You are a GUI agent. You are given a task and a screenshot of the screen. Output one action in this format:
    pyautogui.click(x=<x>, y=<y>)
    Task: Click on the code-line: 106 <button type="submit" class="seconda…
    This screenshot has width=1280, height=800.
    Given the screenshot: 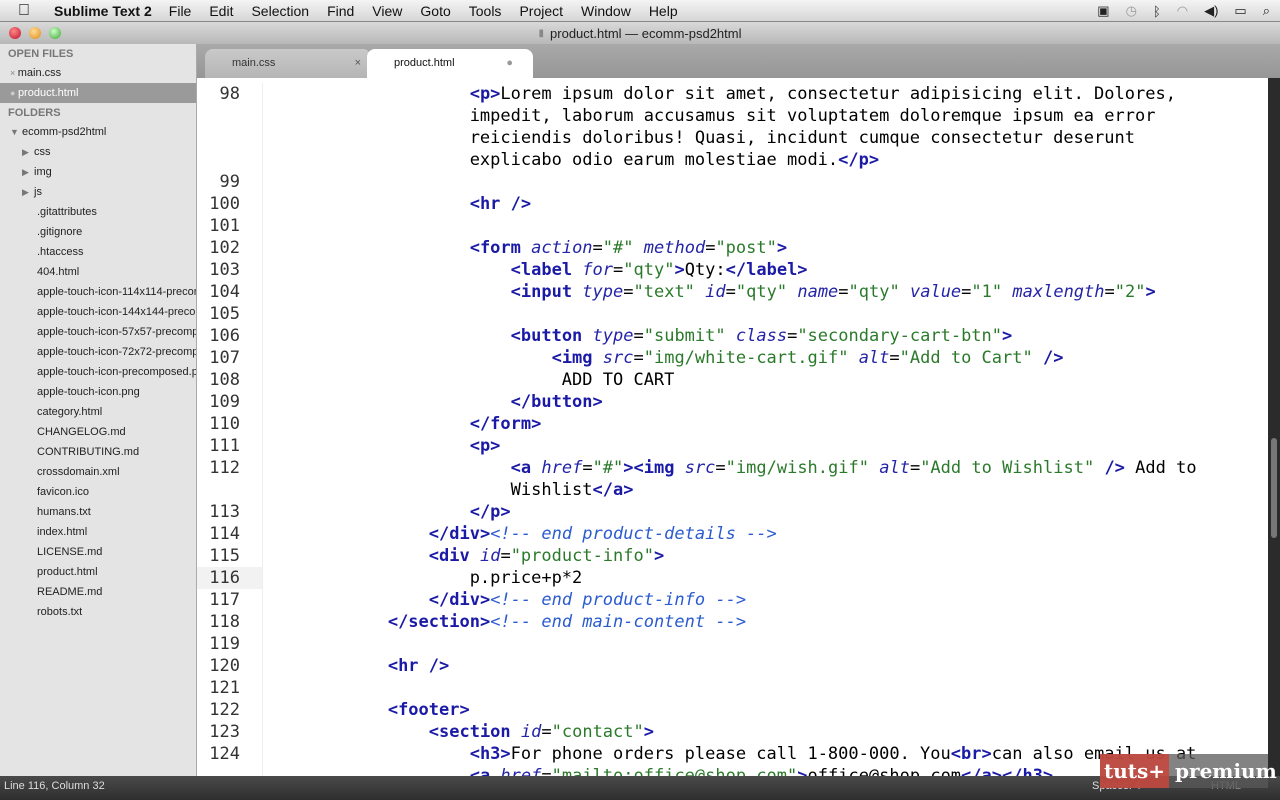 What is the action you would take?
    pyautogui.click(x=732, y=336)
    